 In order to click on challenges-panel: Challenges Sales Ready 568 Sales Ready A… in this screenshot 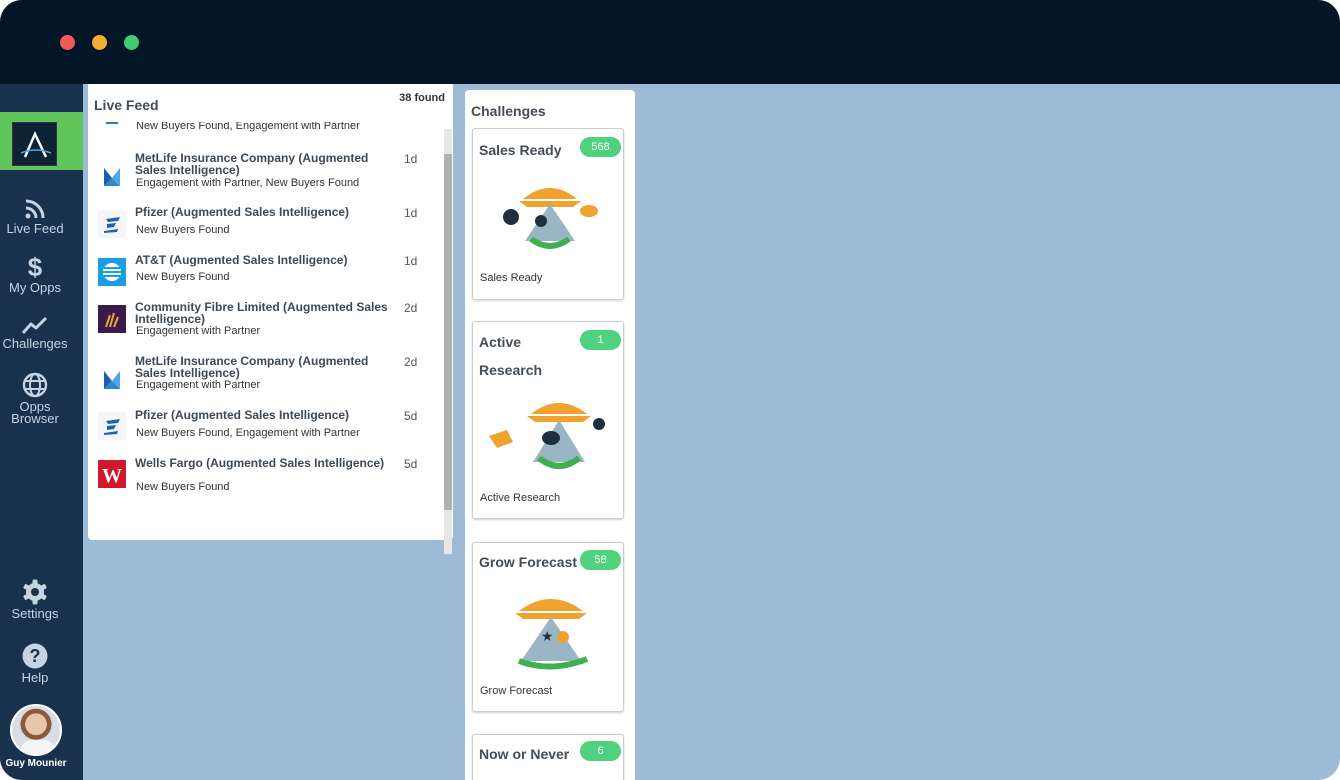, I will do `click(550, 435)`.